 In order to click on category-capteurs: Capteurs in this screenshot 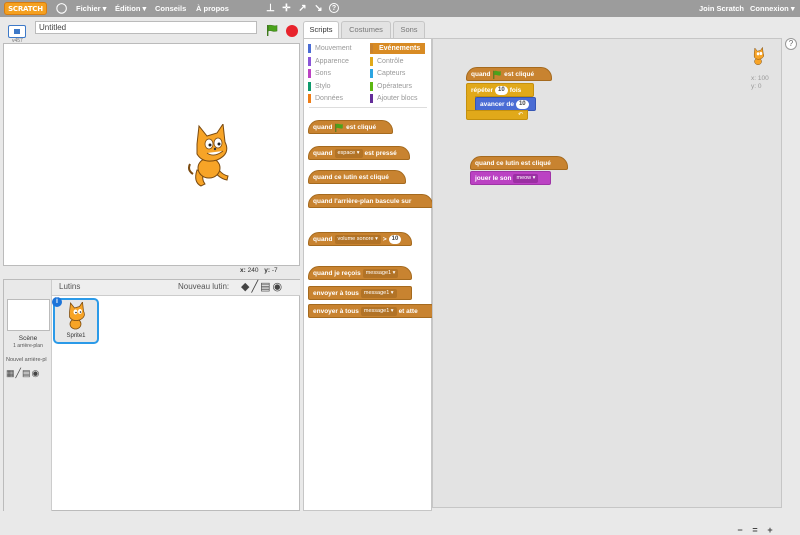, I will do `click(397, 73)`.